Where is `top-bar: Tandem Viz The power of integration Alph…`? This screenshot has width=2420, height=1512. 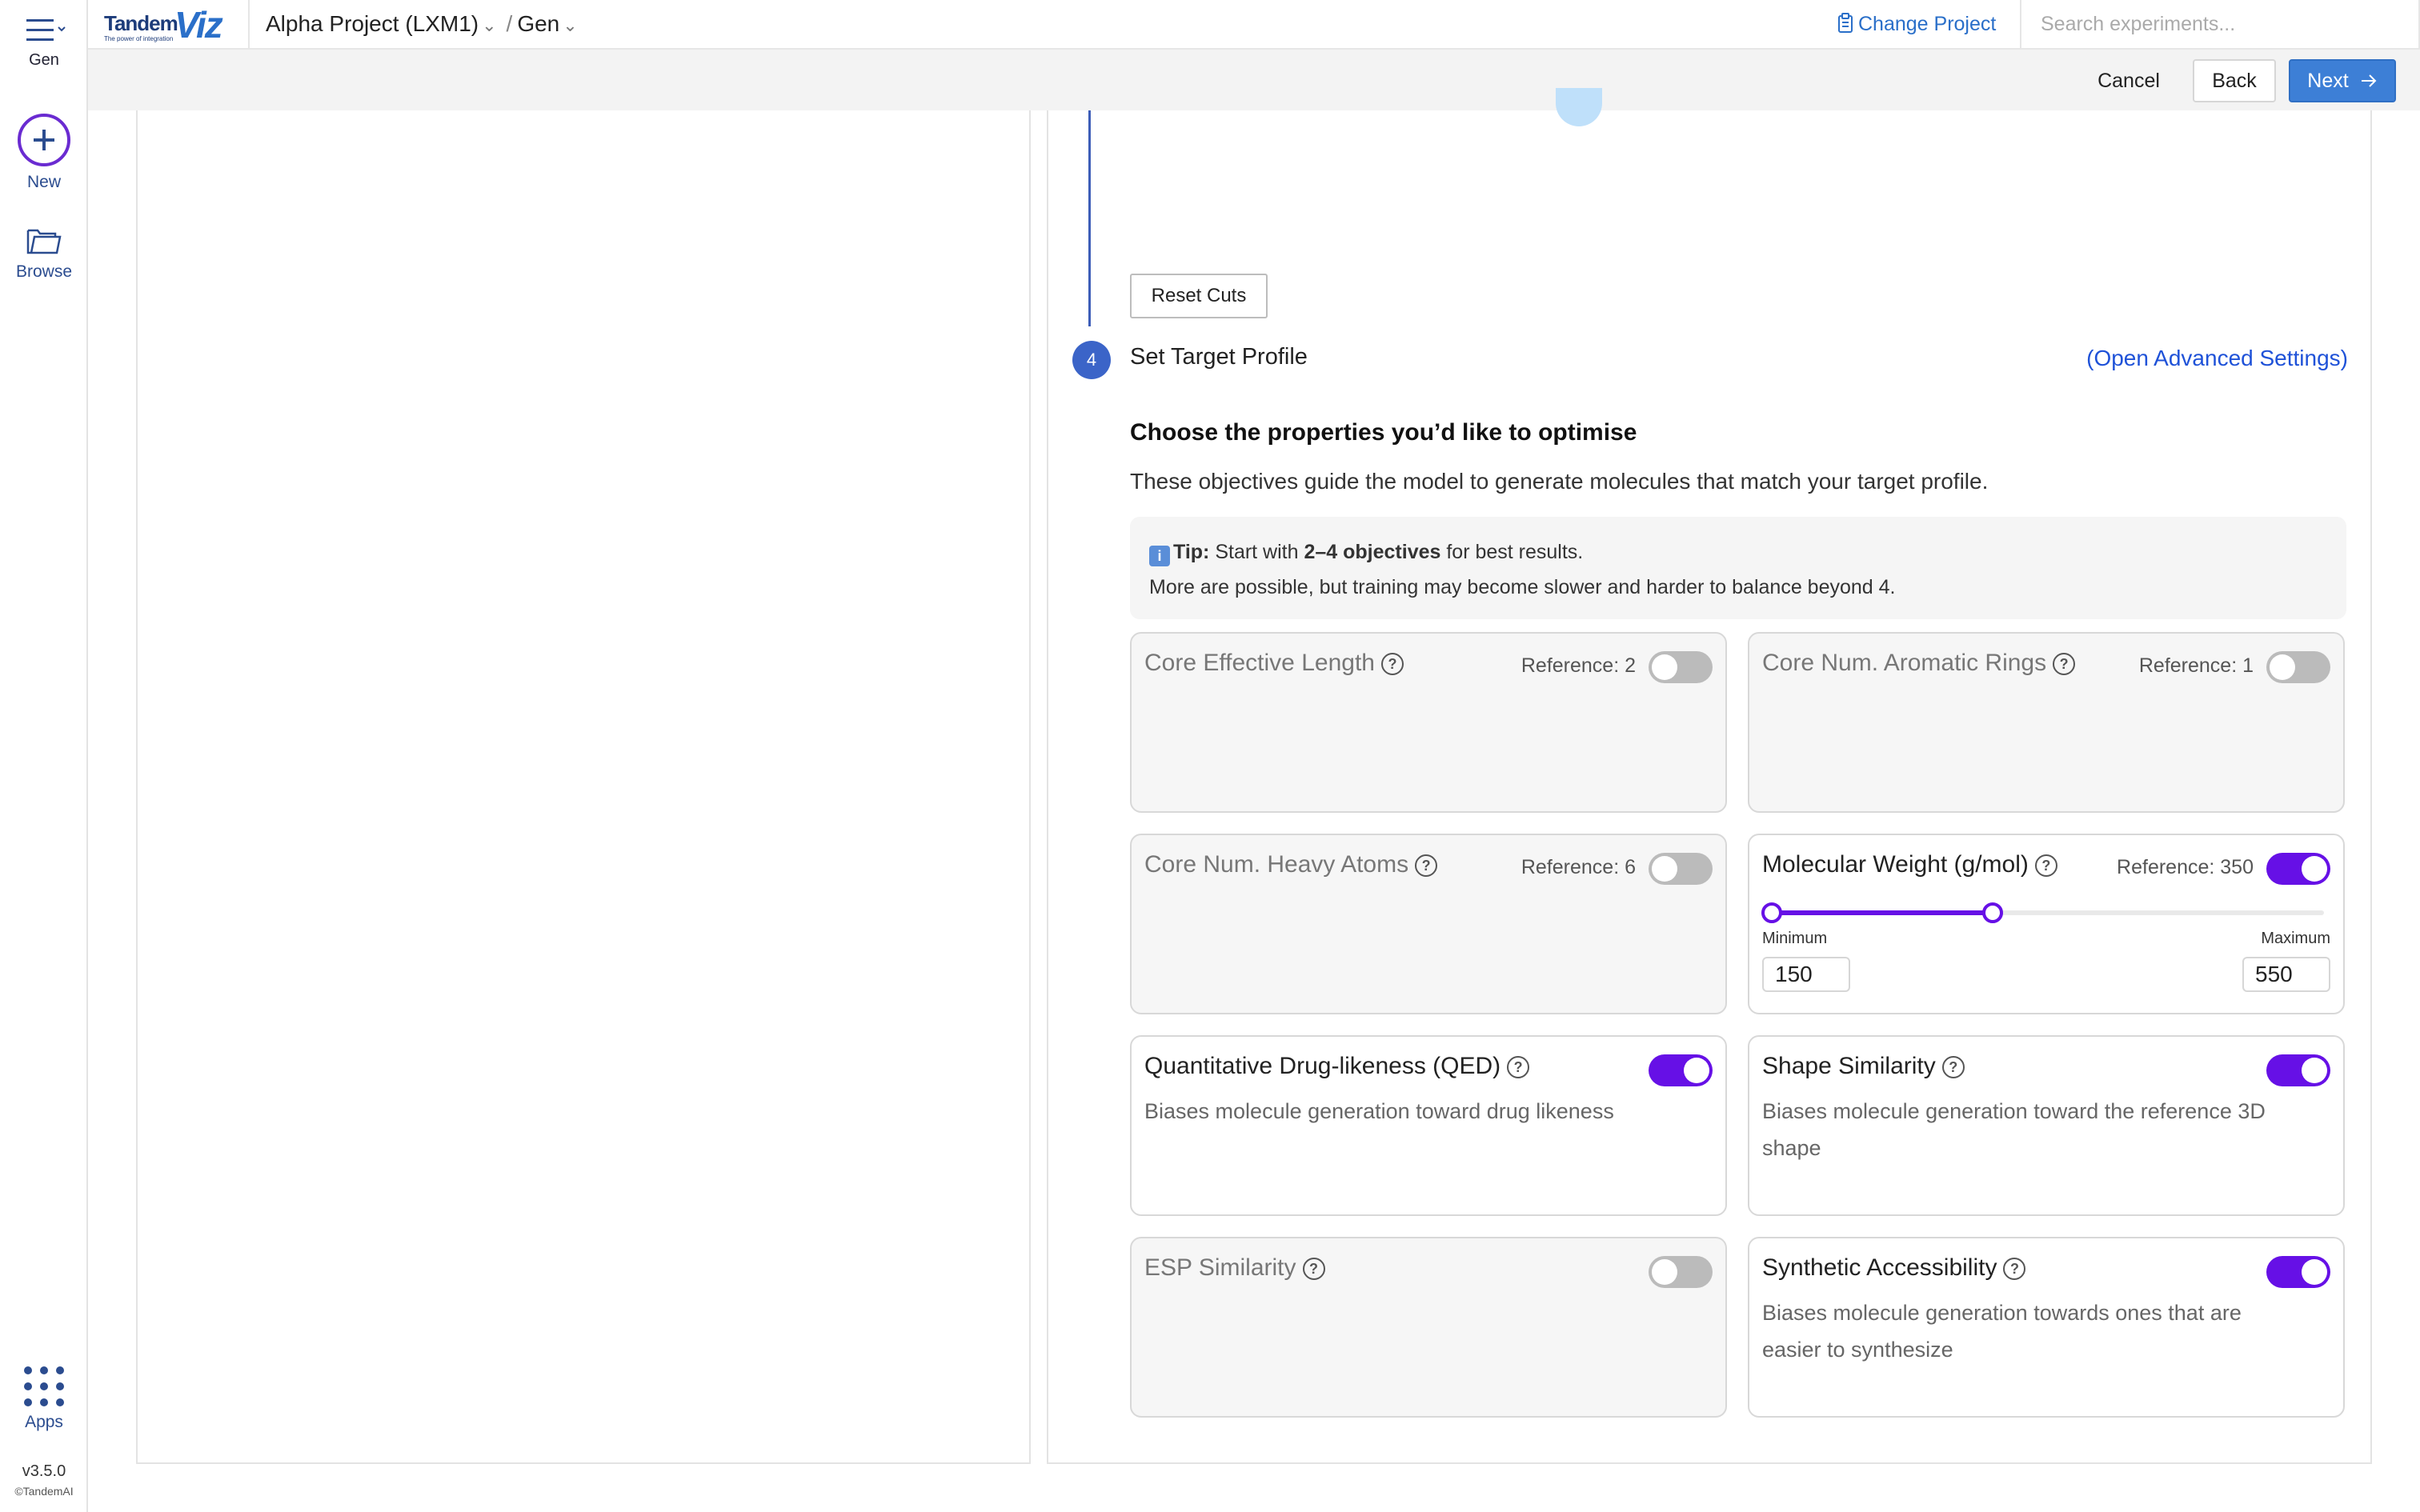
top-bar: Tandem Viz The power of integration Alph… is located at coordinates (1254, 25).